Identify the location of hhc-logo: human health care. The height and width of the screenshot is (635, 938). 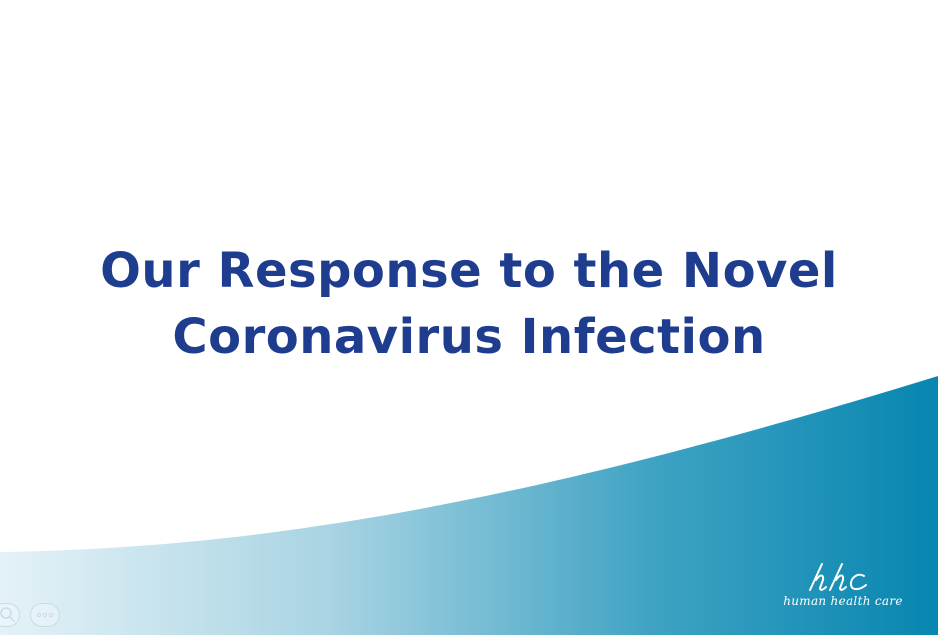
(843, 590).